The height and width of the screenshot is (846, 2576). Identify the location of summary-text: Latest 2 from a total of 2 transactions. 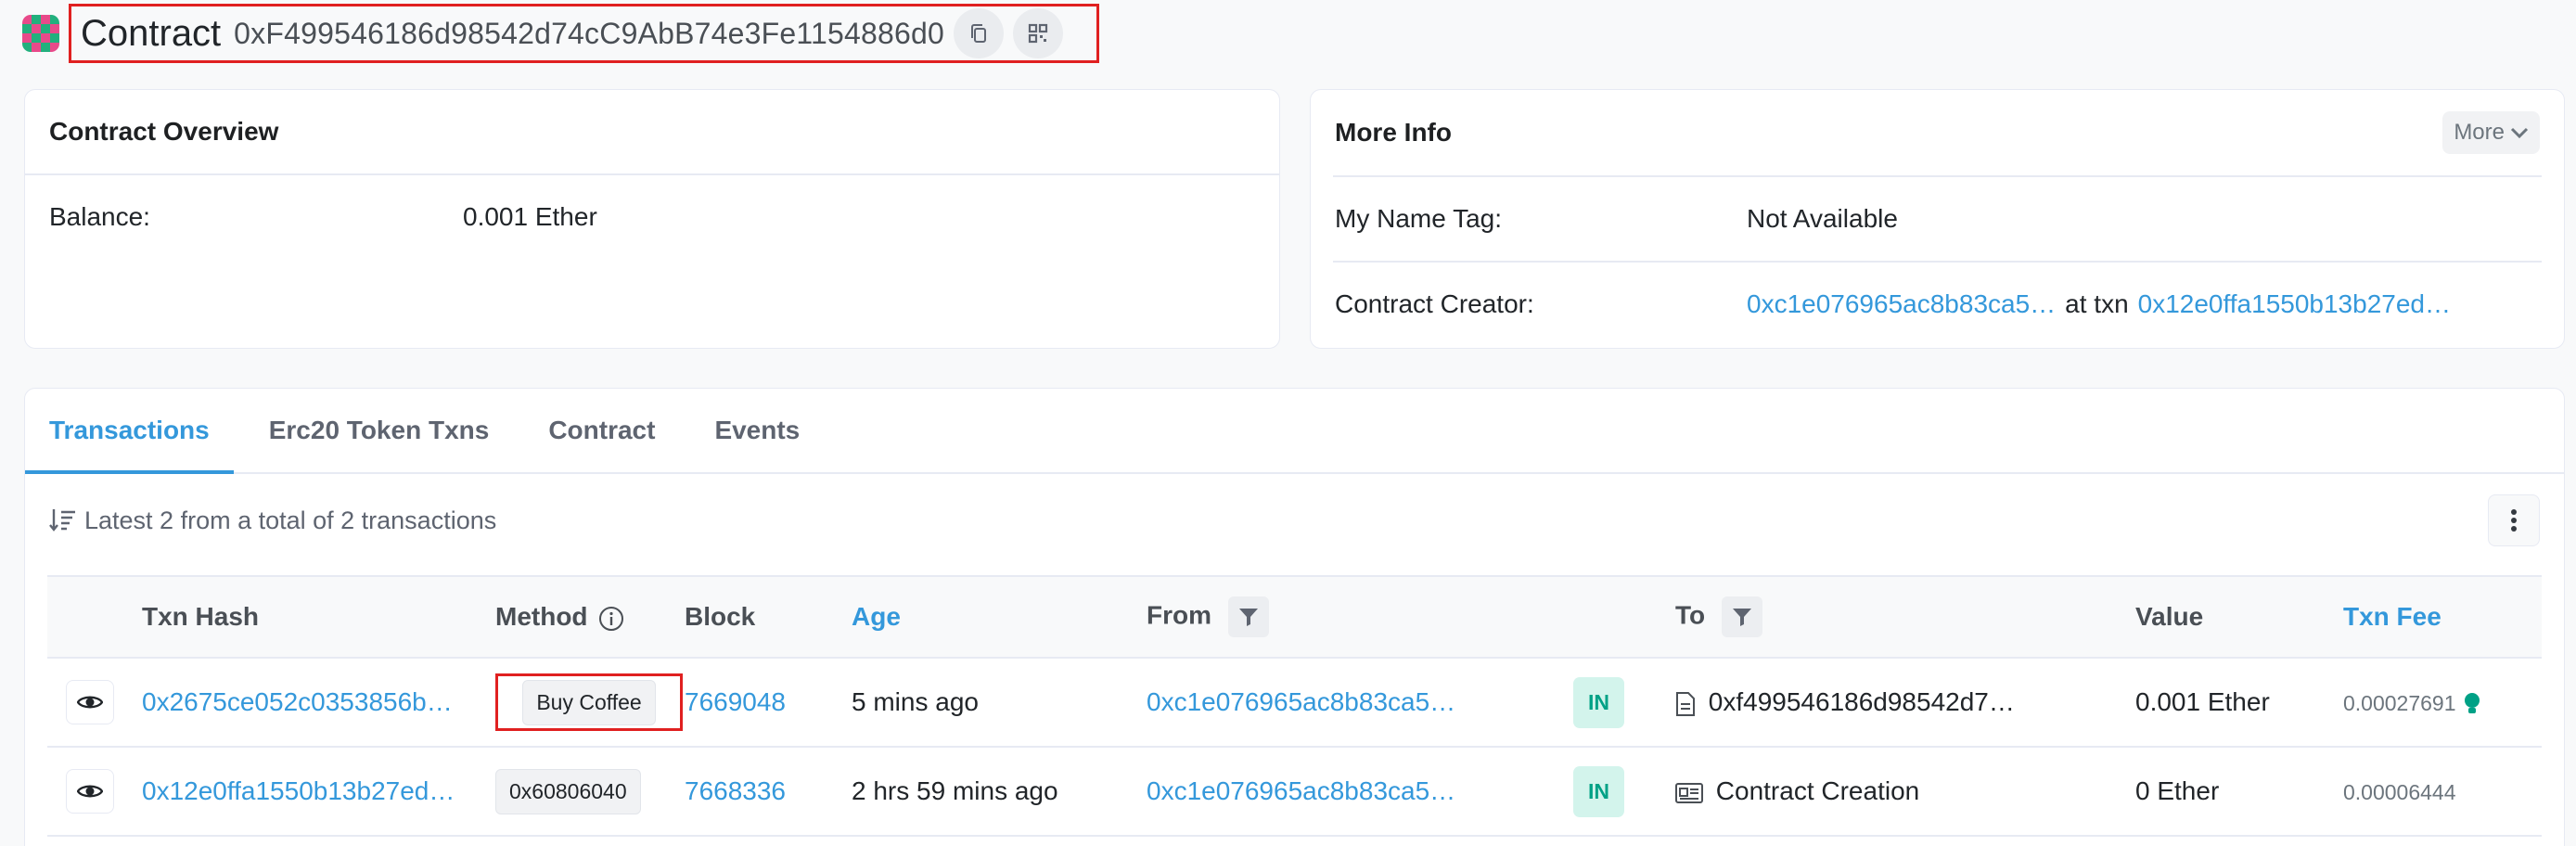
(290, 520).